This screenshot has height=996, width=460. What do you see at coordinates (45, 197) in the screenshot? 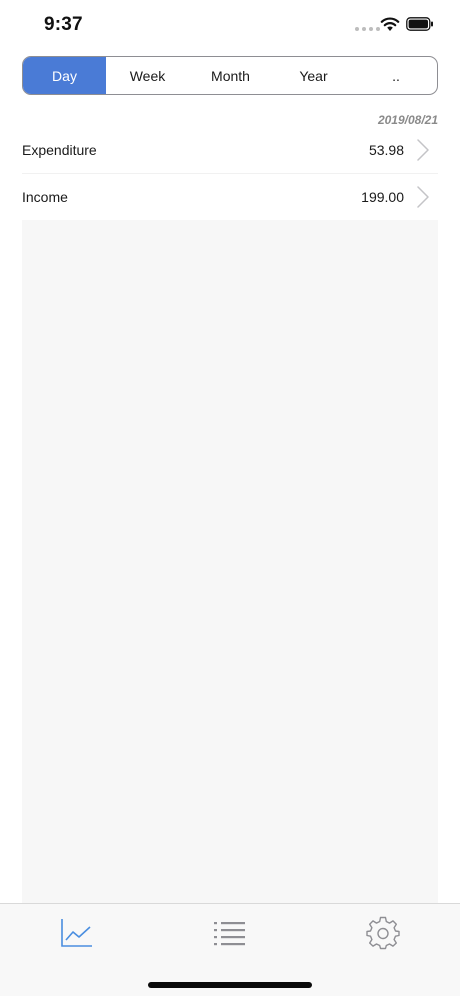
I see `row-label: Income` at bounding box center [45, 197].